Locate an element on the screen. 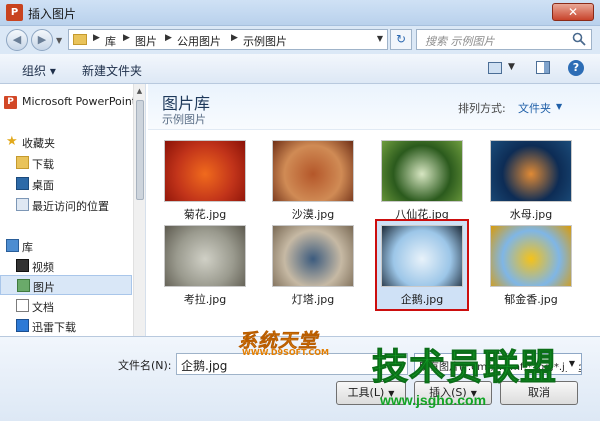 The image size is (600, 421). xunlei-download-icon is located at coordinates (22, 325).